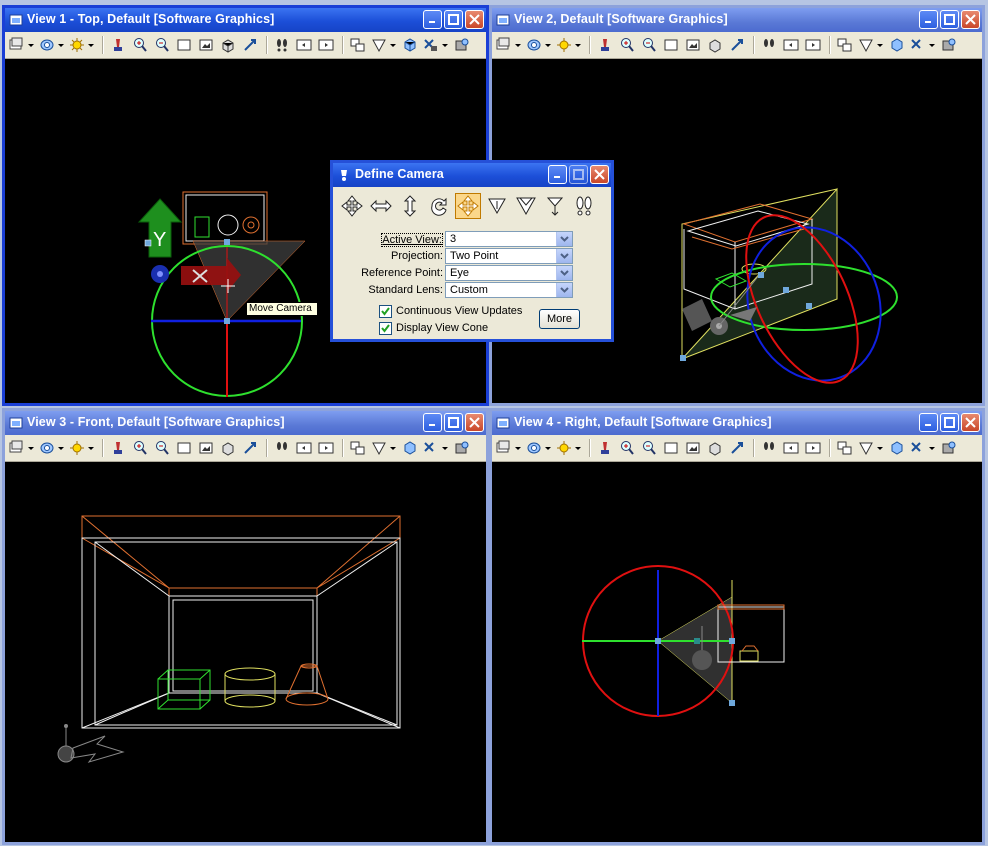 This screenshot has width=988, height=846. What do you see at coordinates (569, 45) in the screenshot?
I see `lighting-icon` at bounding box center [569, 45].